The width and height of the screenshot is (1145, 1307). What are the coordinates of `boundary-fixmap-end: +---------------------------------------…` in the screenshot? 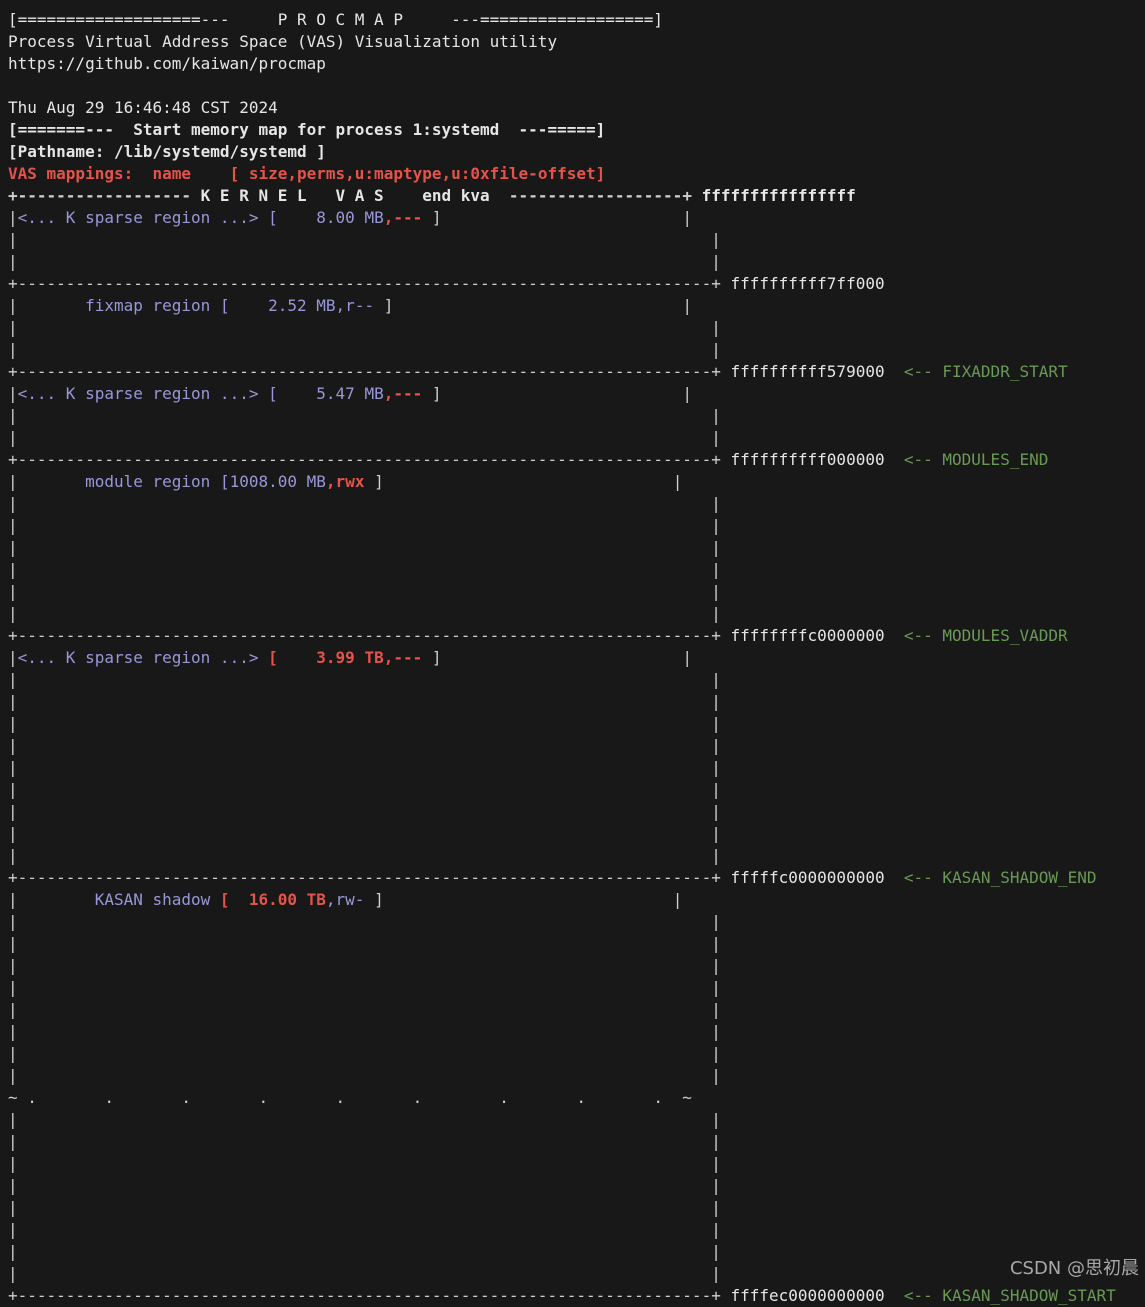 It's located at (446, 283).